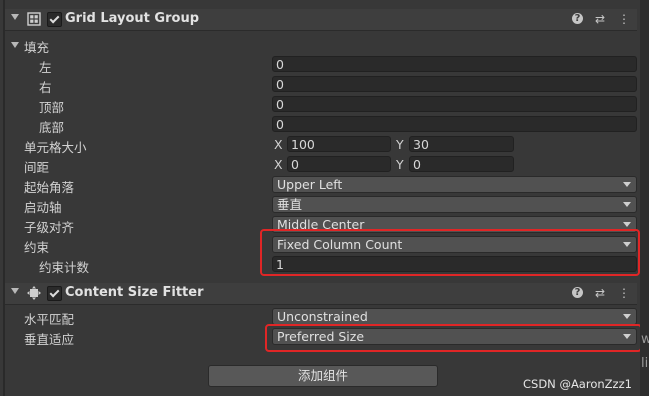 The height and width of the screenshot is (396, 649). Describe the element at coordinates (43, 207) in the screenshot. I see `start-axis-label: 启动轴` at that location.